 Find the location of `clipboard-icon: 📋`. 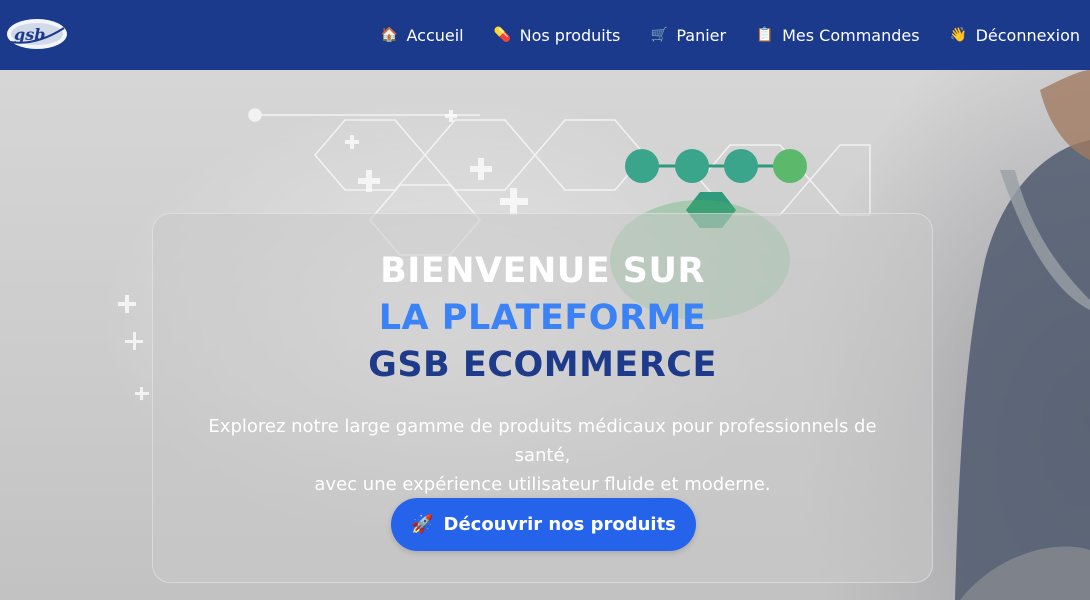

clipboard-icon: 📋 is located at coordinates (765, 35).